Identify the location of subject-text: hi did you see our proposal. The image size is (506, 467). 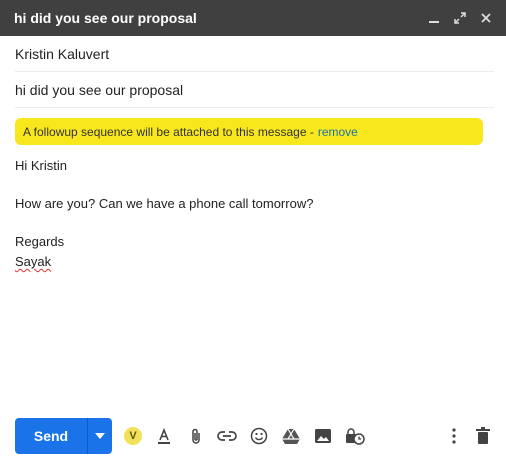
(99, 89).